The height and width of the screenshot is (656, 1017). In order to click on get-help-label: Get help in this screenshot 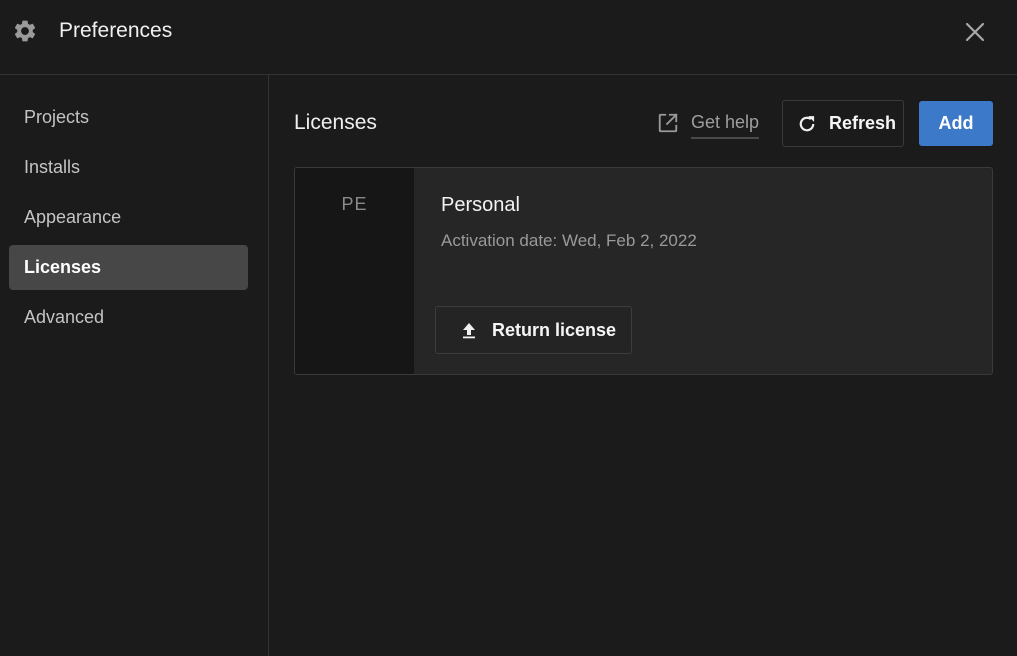, I will do `click(725, 125)`.